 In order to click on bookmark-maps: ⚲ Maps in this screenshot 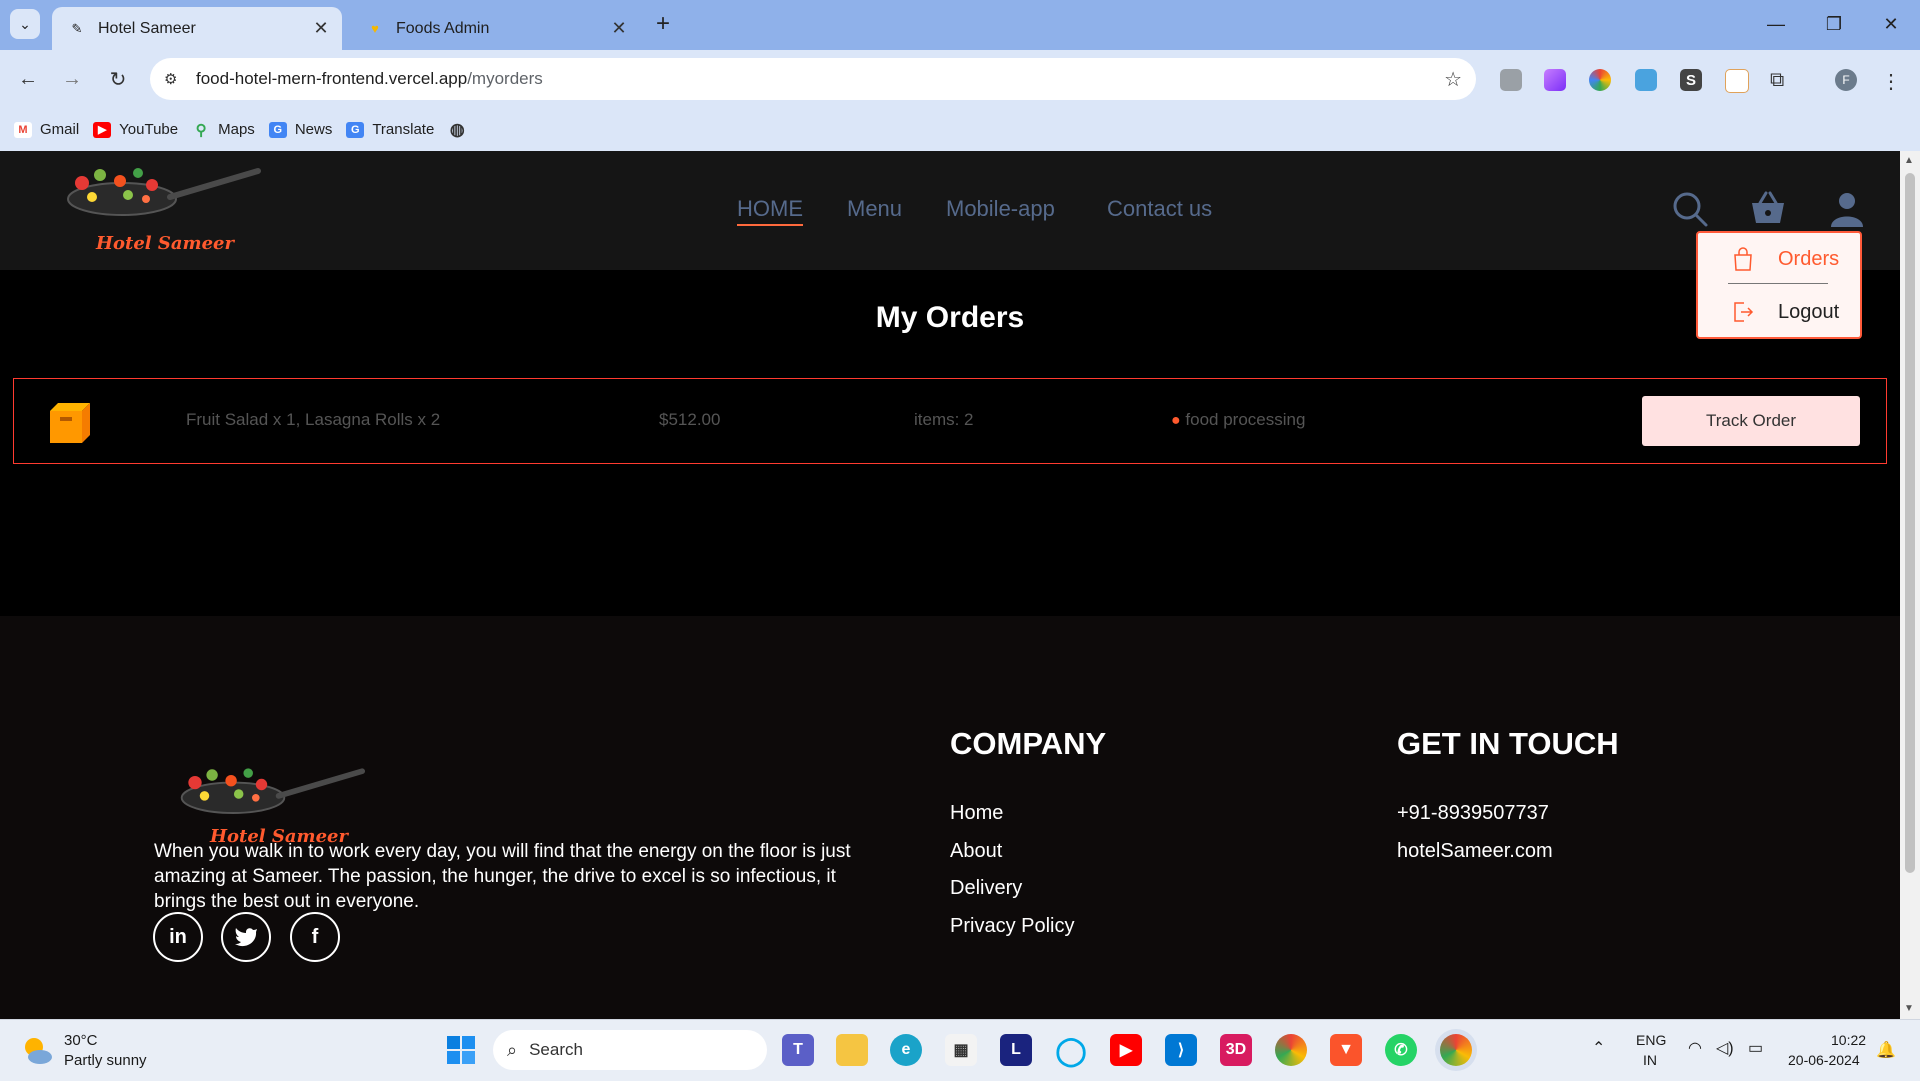, I will do `click(223, 130)`.